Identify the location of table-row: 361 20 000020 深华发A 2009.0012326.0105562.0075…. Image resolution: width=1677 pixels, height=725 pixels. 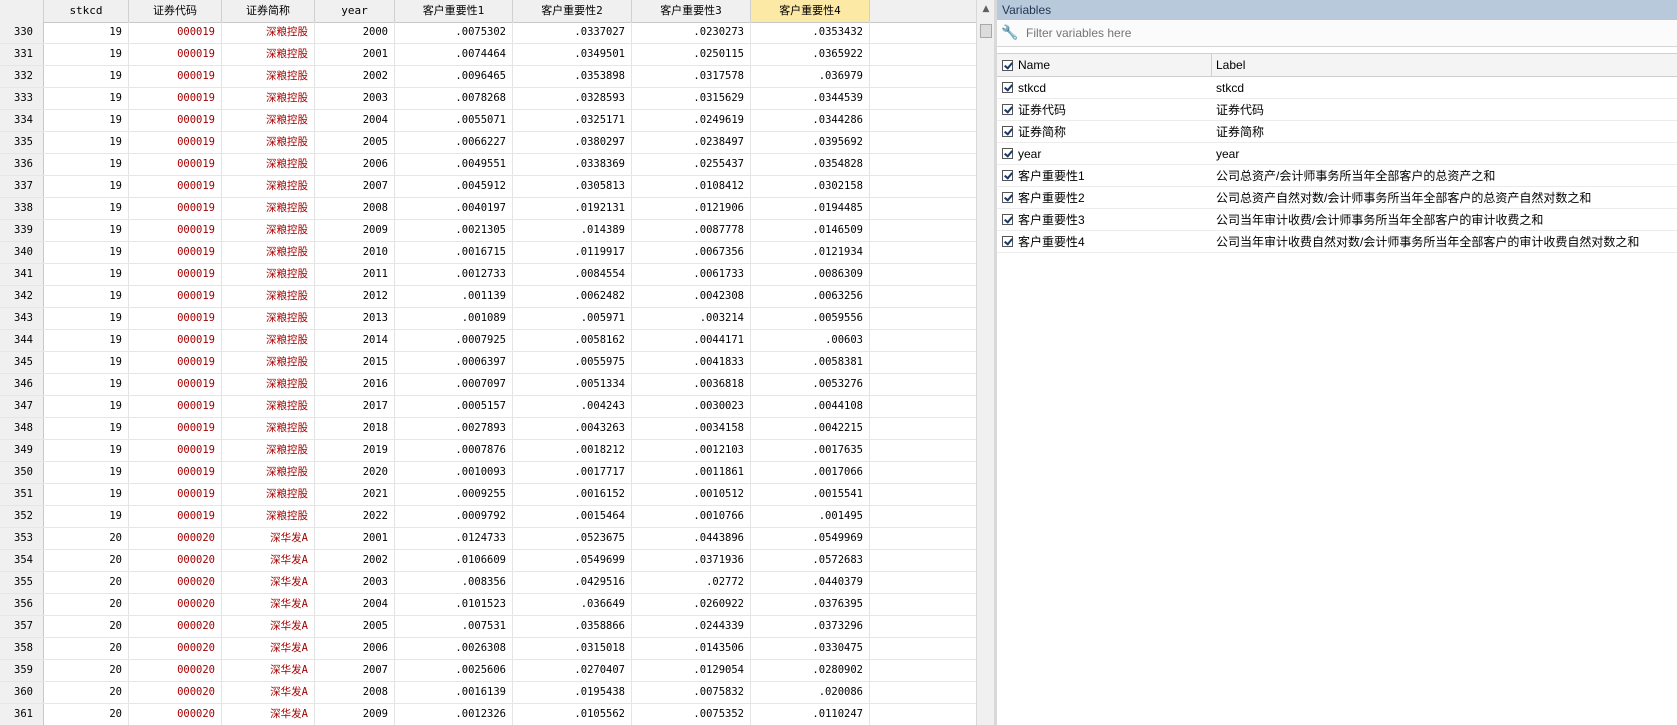
(489, 714).